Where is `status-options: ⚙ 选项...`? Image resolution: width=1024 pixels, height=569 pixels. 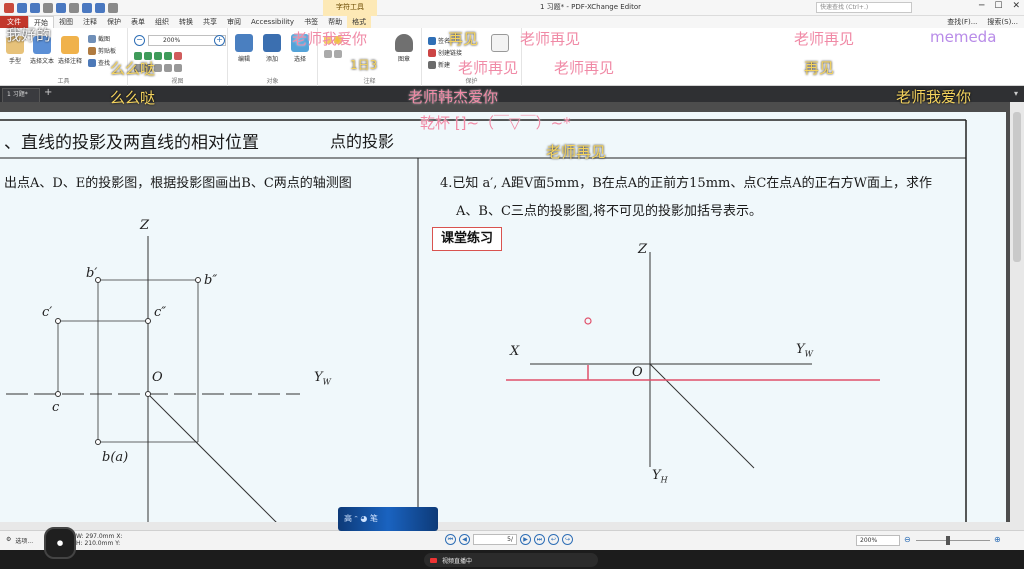
status-options: ⚙ 选项... is located at coordinates (19, 540).